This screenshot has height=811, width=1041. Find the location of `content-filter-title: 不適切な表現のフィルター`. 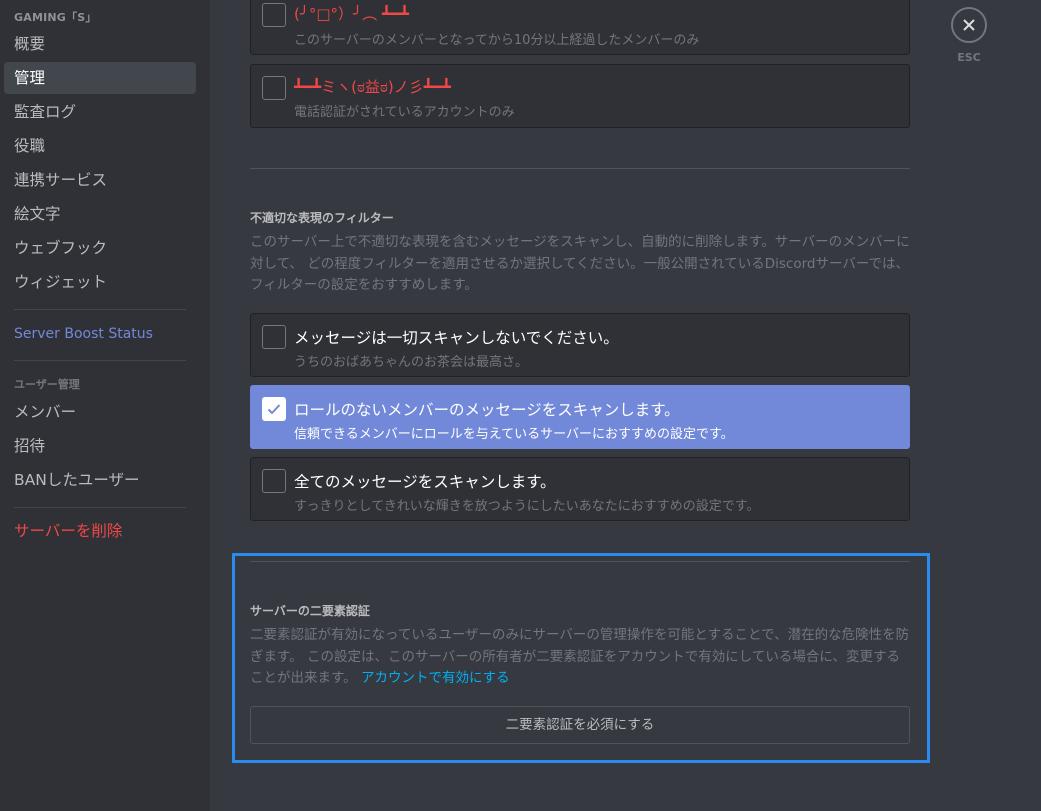

content-filter-title: 不適切な表現のフィルター is located at coordinates (322, 218).